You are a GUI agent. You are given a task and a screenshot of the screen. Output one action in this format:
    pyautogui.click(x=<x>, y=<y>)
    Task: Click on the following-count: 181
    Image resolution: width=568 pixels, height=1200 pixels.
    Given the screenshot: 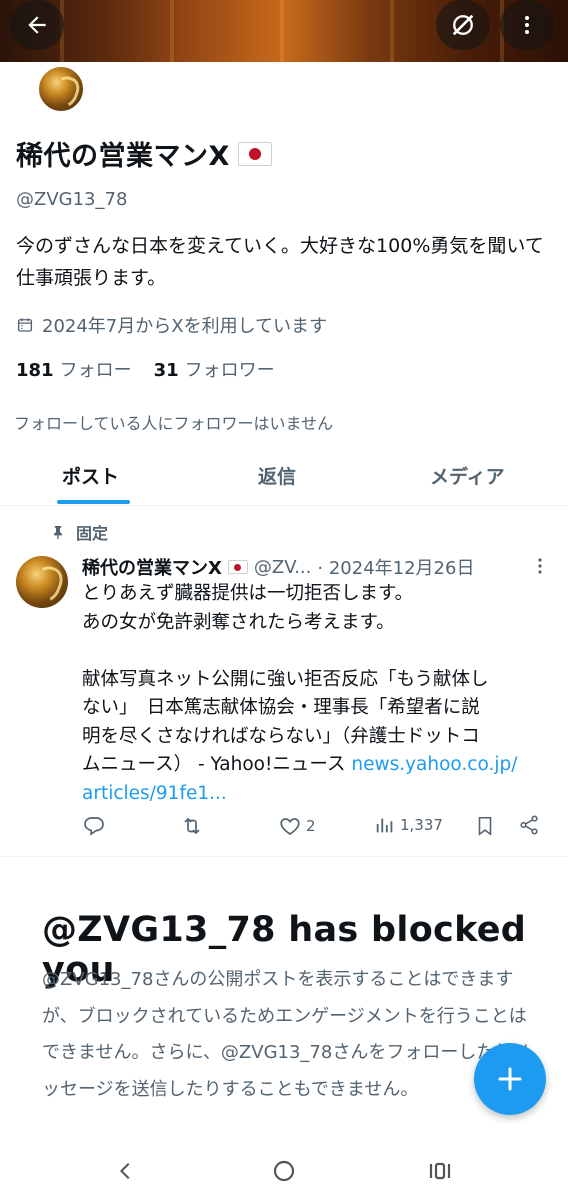 What is the action you would take?
    pyautogui.click(x=35, y=370)
    